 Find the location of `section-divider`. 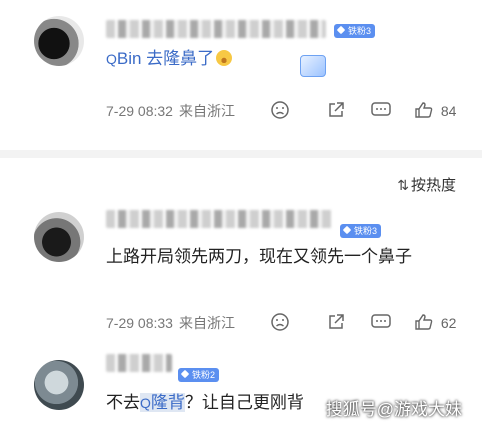

section-divider is located at coordinates (241, 154).